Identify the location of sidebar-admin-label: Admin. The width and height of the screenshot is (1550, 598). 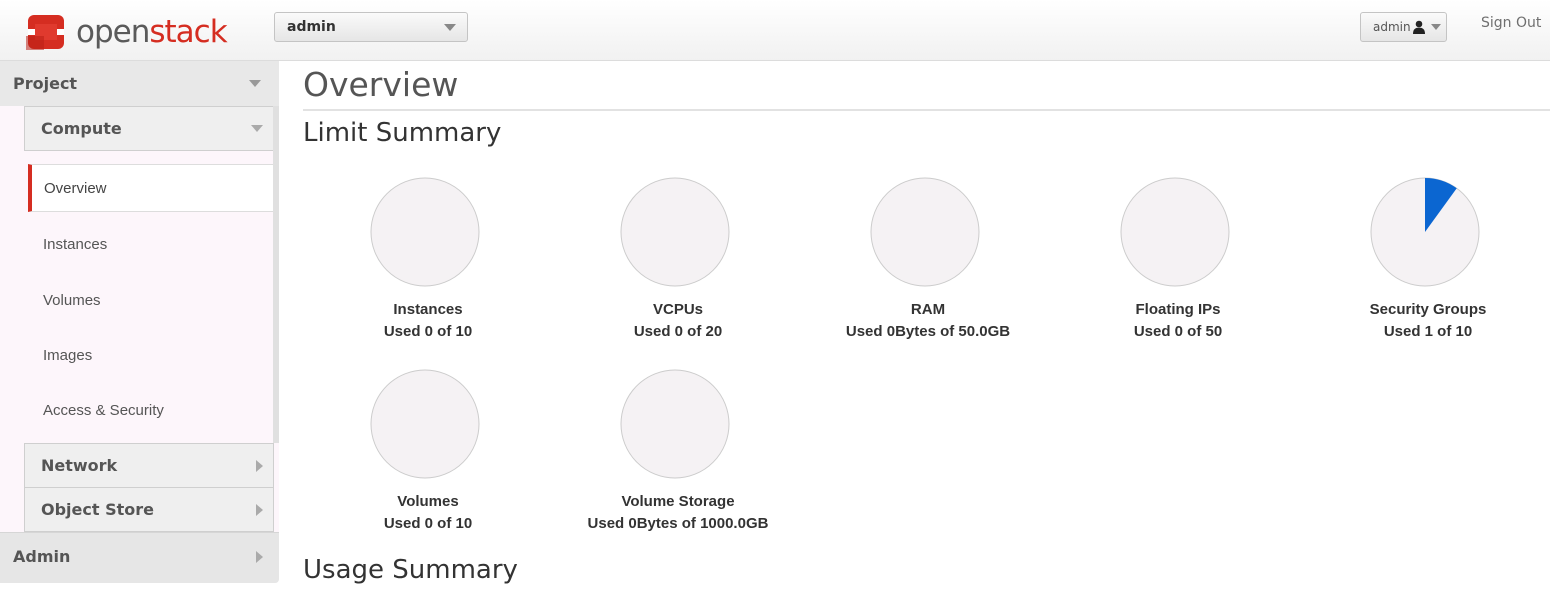
(42, 556).